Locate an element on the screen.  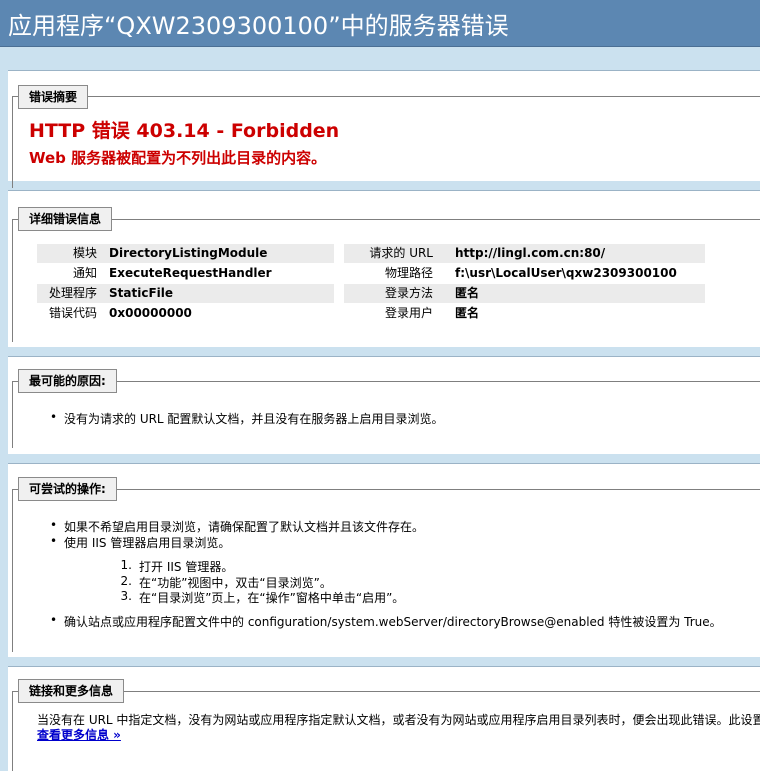
details-legend: 详细错误信息 is located at coordinates (65, 219).